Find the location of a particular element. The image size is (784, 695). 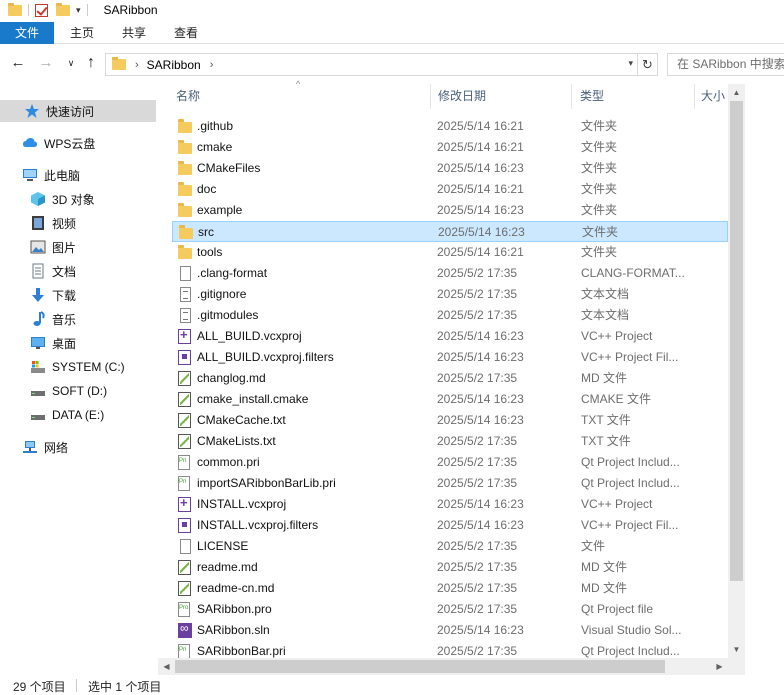

nav-quick-access: 快速访问 is located at coordinates (78, 111).